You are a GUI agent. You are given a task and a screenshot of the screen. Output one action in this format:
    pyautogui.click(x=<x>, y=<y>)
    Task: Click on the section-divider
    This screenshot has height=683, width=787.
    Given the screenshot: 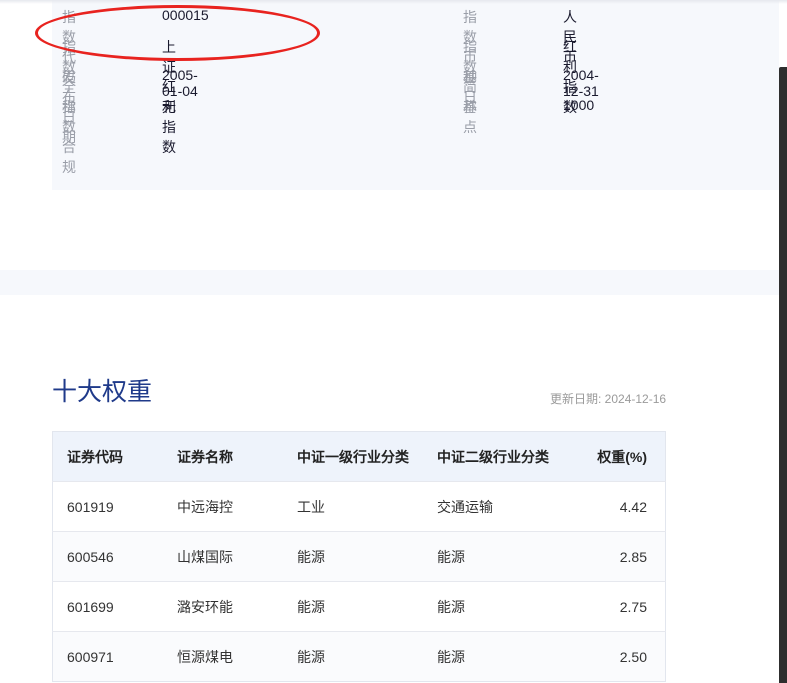 What is the action you would take?
    pyautogui.click(x=389, y=282)
    